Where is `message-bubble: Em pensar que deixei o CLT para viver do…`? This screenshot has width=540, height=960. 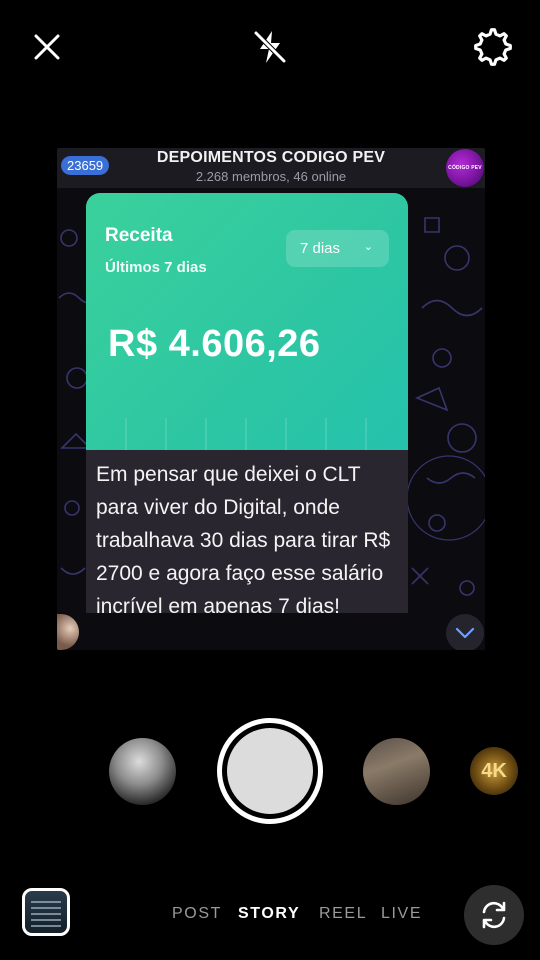 message-bubble: Em pensar que deixei o CLT para viver do… is located at coordinates (247, 531).